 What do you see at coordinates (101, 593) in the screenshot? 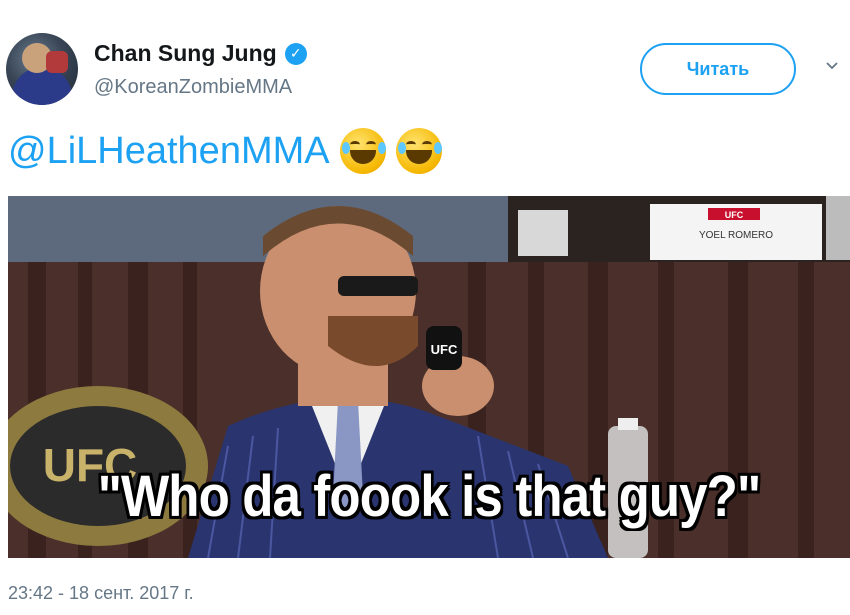
I see `tweet-timestamp: 23:42 - 18 сент. 2017 г.` at bounding box center [101, 593].